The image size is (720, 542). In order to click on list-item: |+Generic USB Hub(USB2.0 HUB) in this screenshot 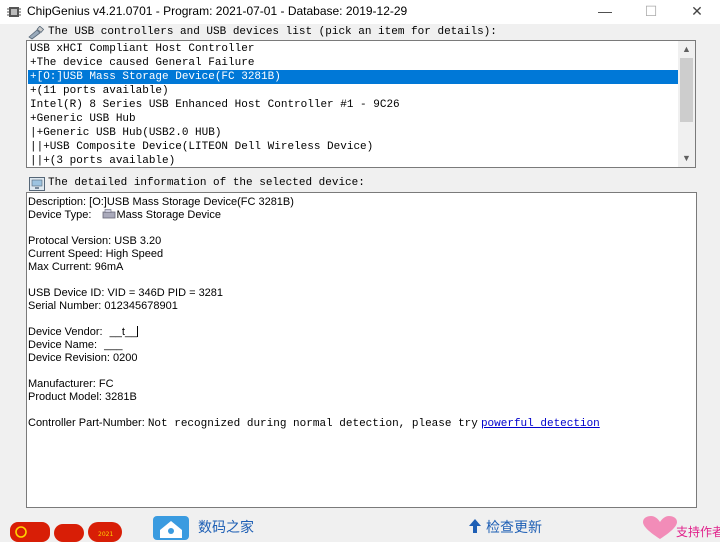, I will do `click(354, 133)`.